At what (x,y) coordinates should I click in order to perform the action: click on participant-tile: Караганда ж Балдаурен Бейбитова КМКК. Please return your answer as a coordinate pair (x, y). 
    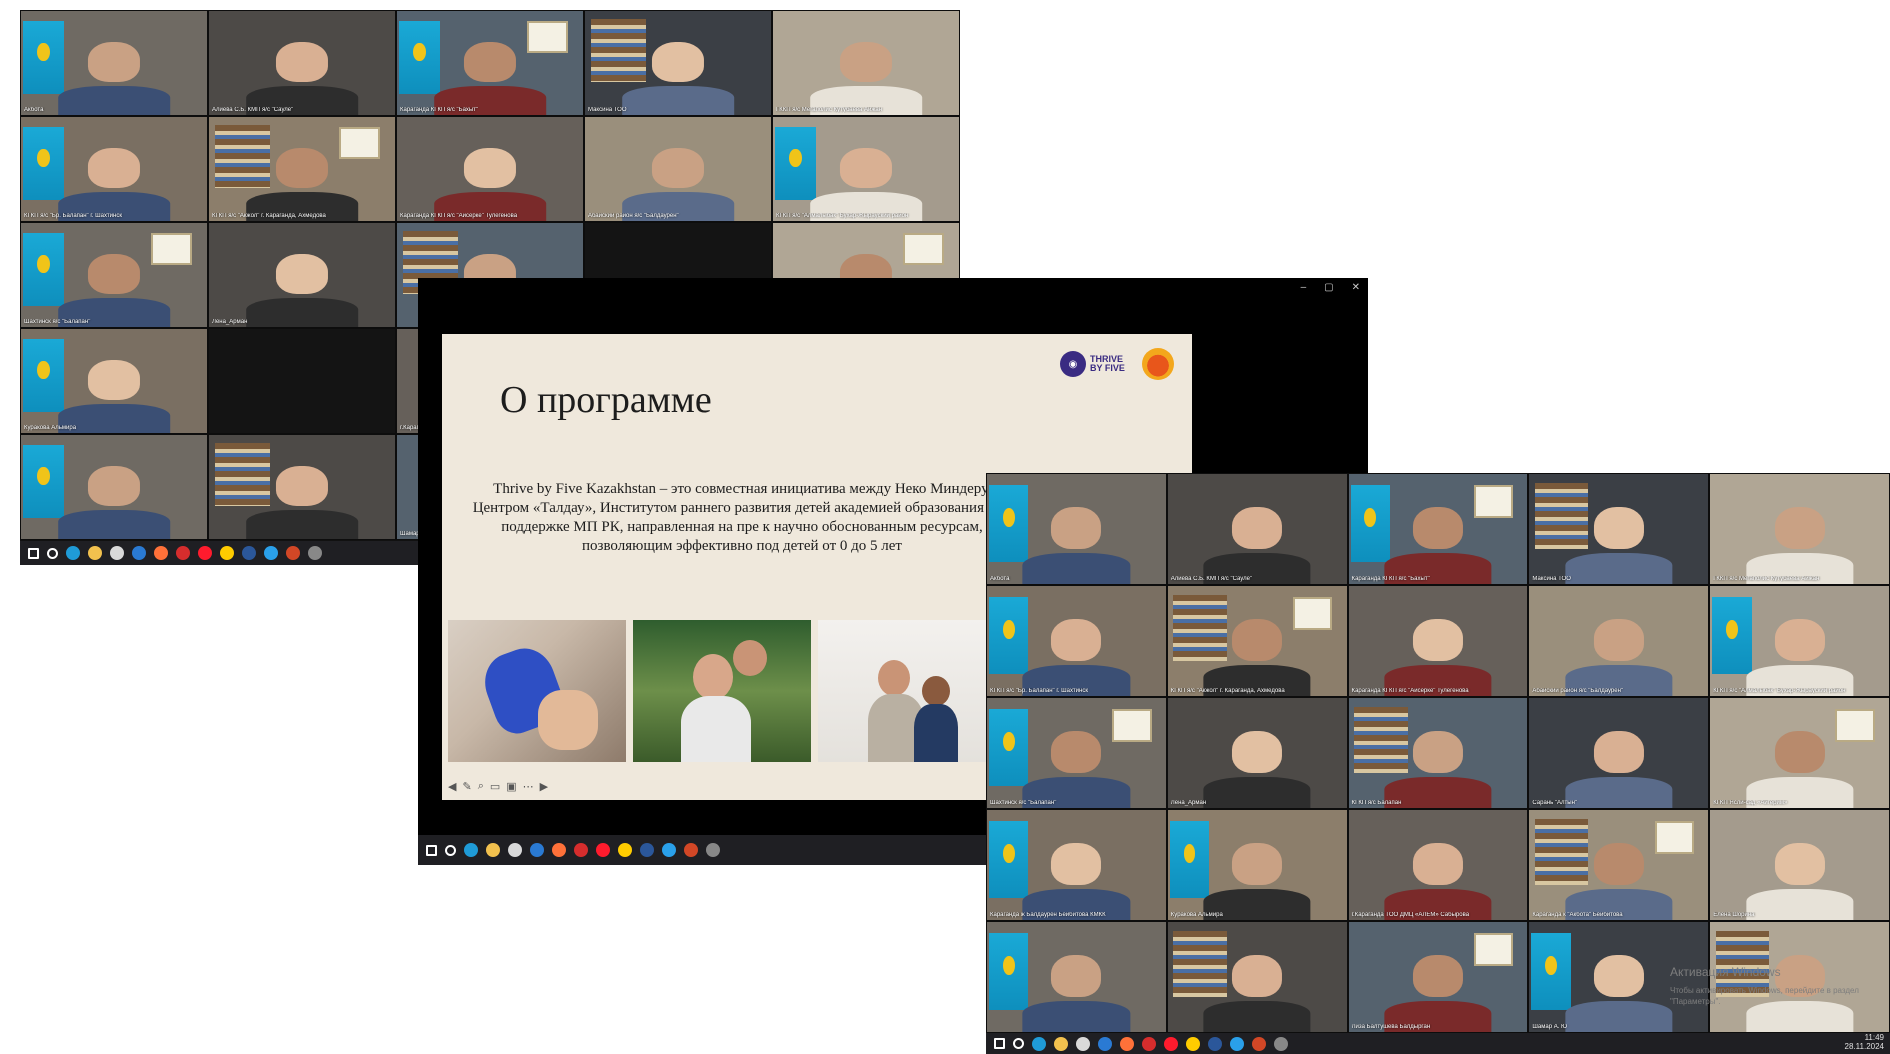
    Looking at the image, I should click on (1076, 865).